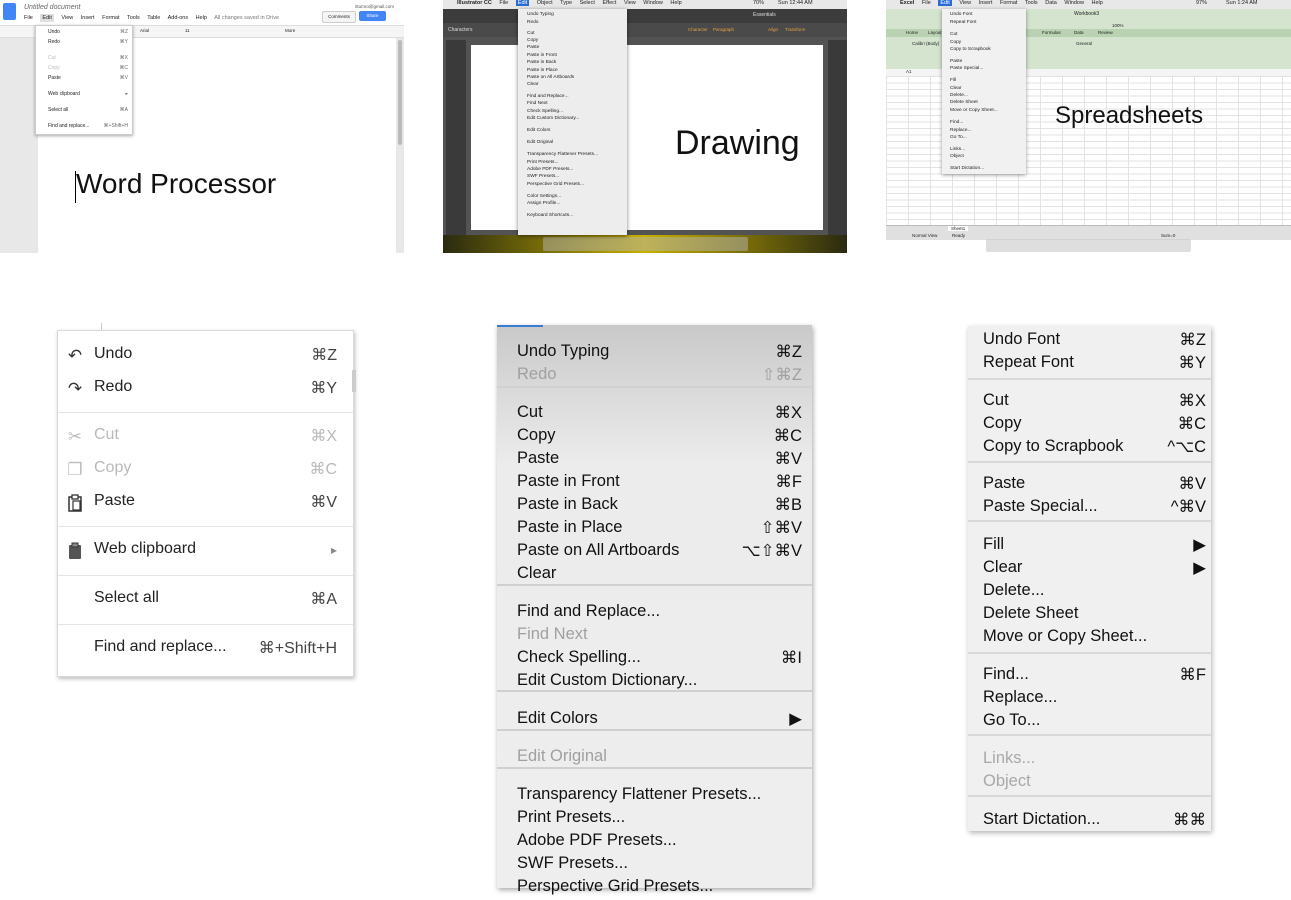  Describe the element at coordinates (837, 137) in the screenshot. I see `ai-right-panel` at that location.